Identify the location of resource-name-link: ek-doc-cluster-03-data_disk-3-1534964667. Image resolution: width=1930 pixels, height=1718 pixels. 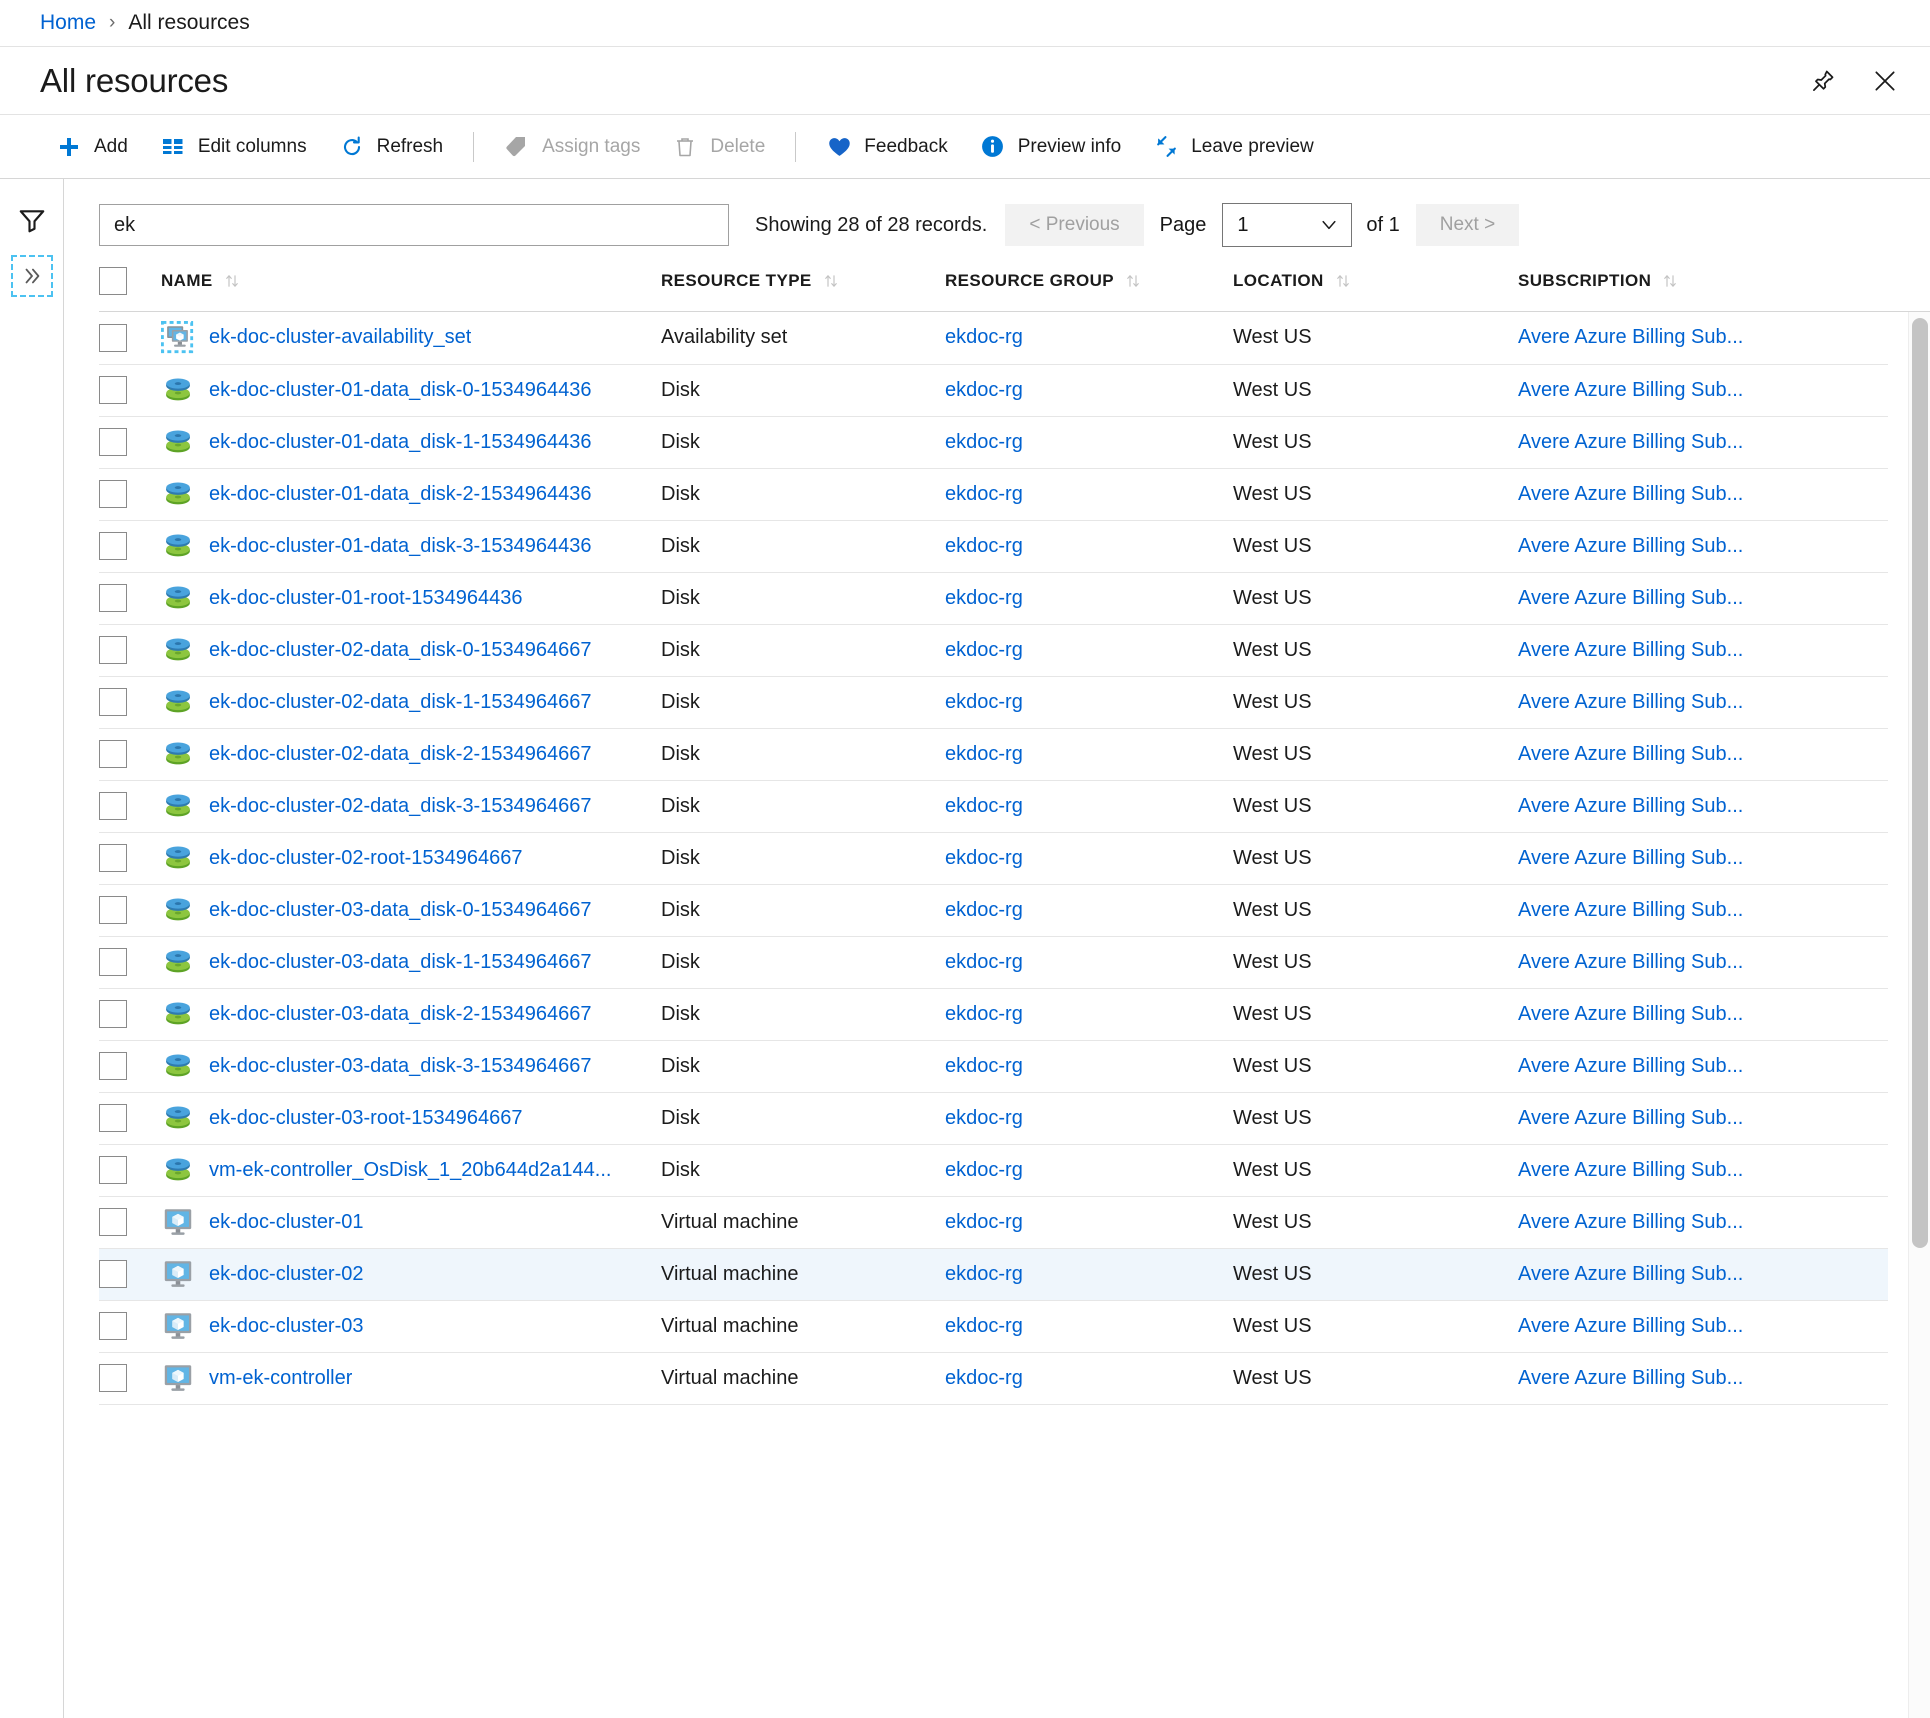
(400, 1066).